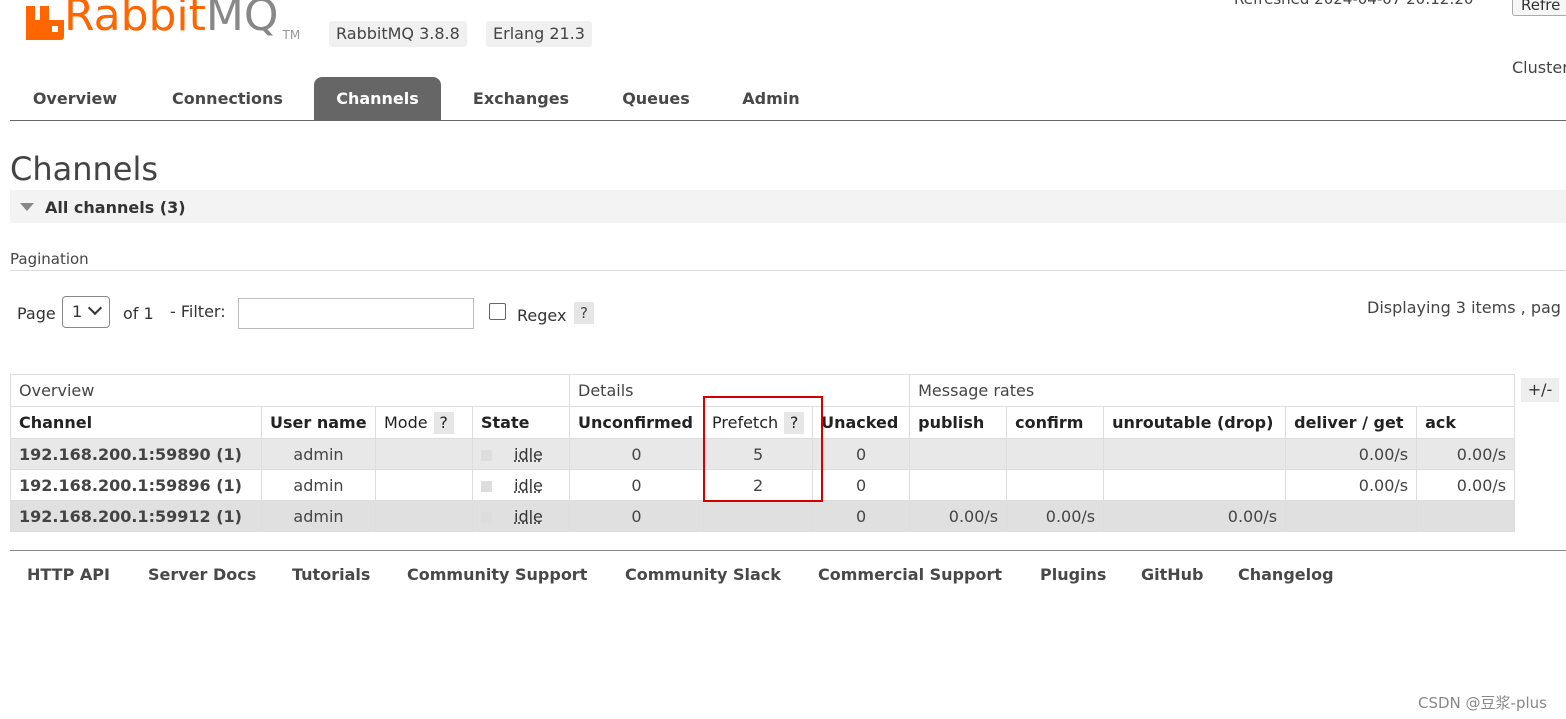  Describe the element at coordinates (656, 98) in the screenshot. I see `tab-queues: Queues` at that location.